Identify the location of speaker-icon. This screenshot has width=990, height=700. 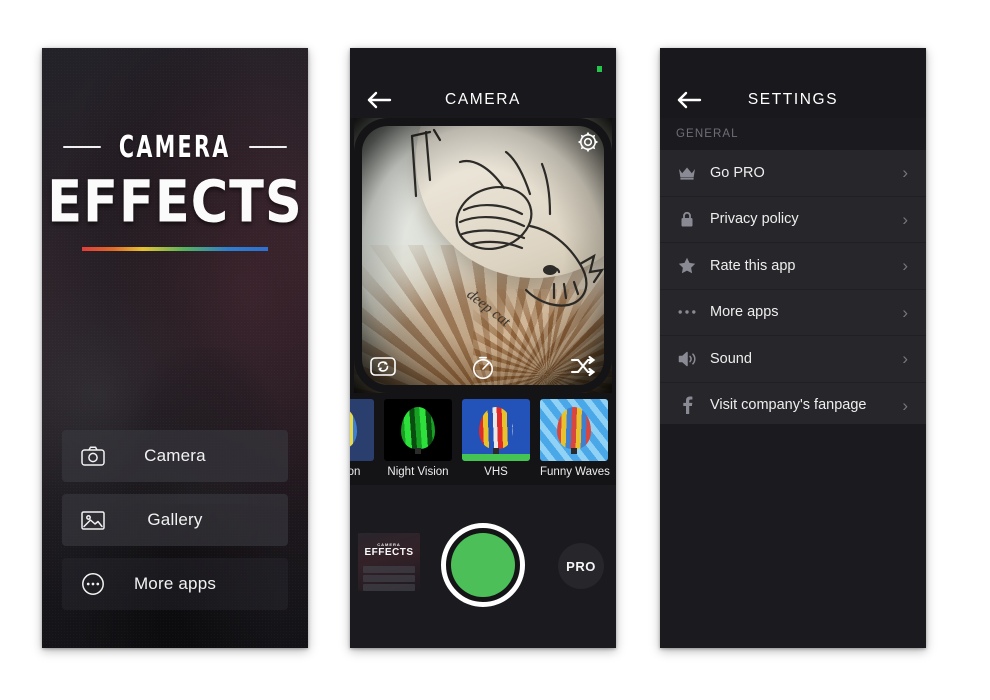
(687, 359).